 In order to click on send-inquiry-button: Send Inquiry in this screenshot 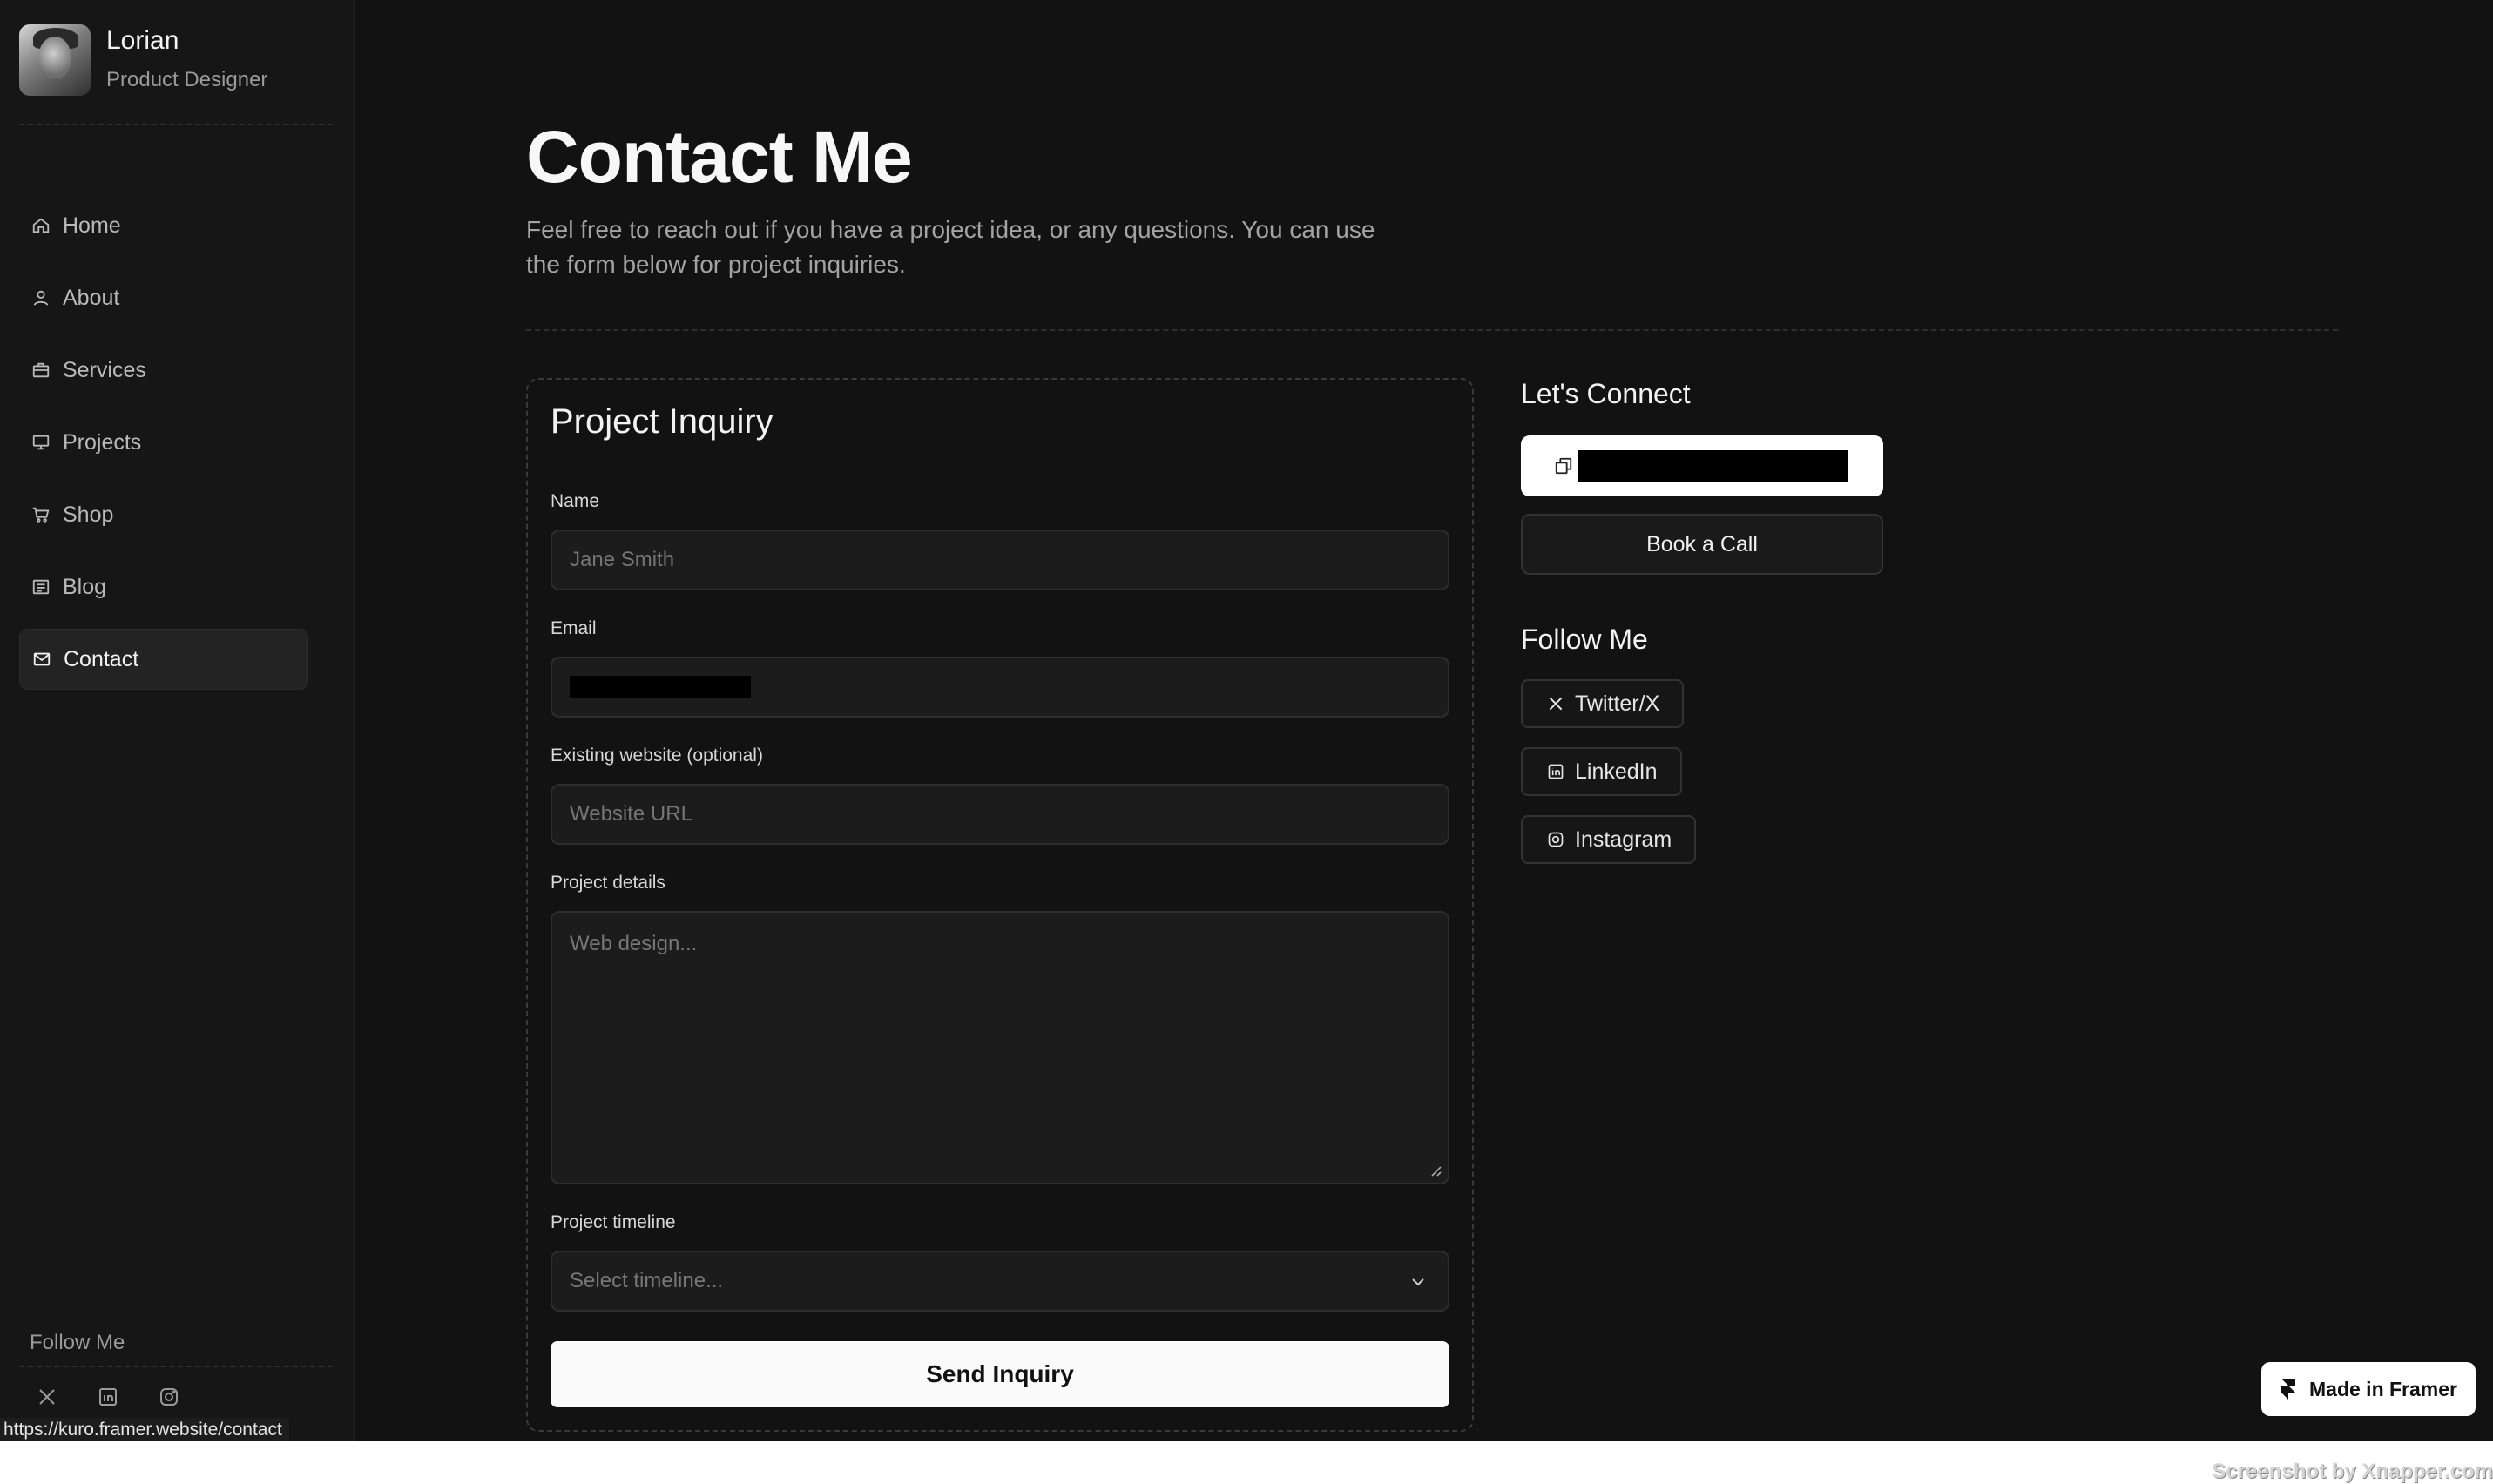, I will do `click(1000, 1374)`.